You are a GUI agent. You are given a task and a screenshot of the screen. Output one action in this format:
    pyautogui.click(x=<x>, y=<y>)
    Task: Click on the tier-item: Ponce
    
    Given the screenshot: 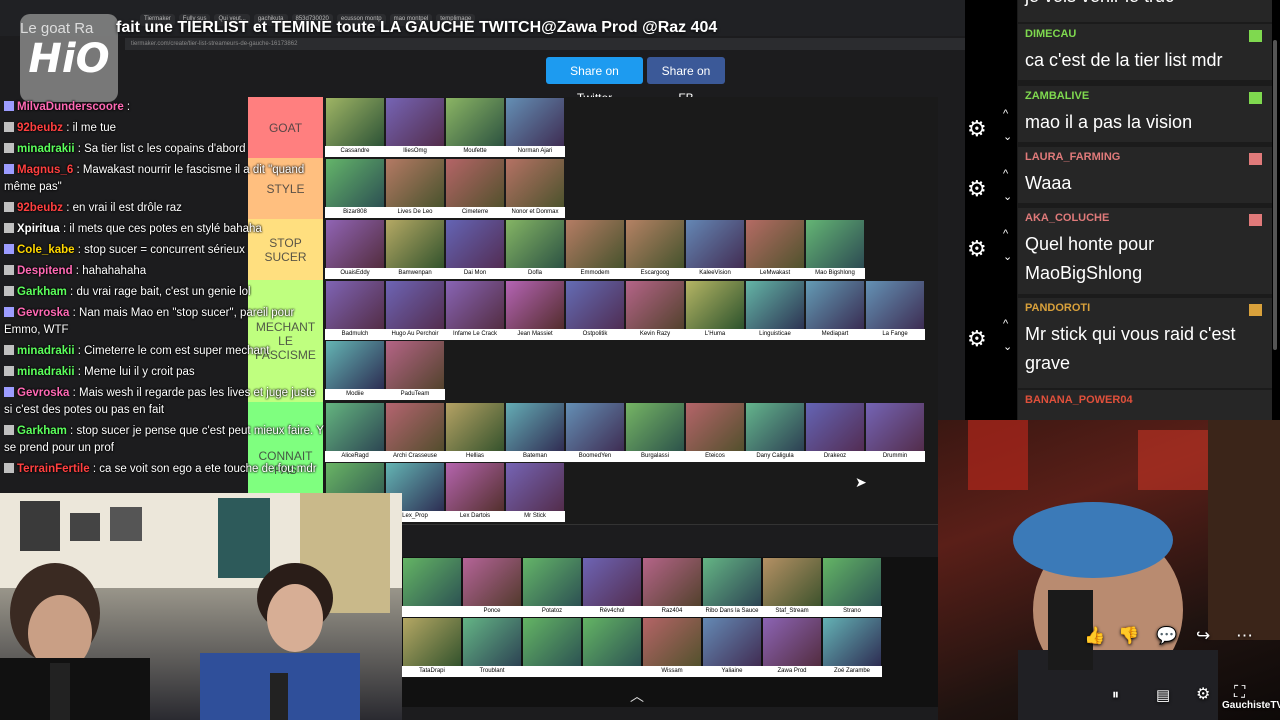 What is the action you would take?
    pyautogui.click(x=492, y=587)
    